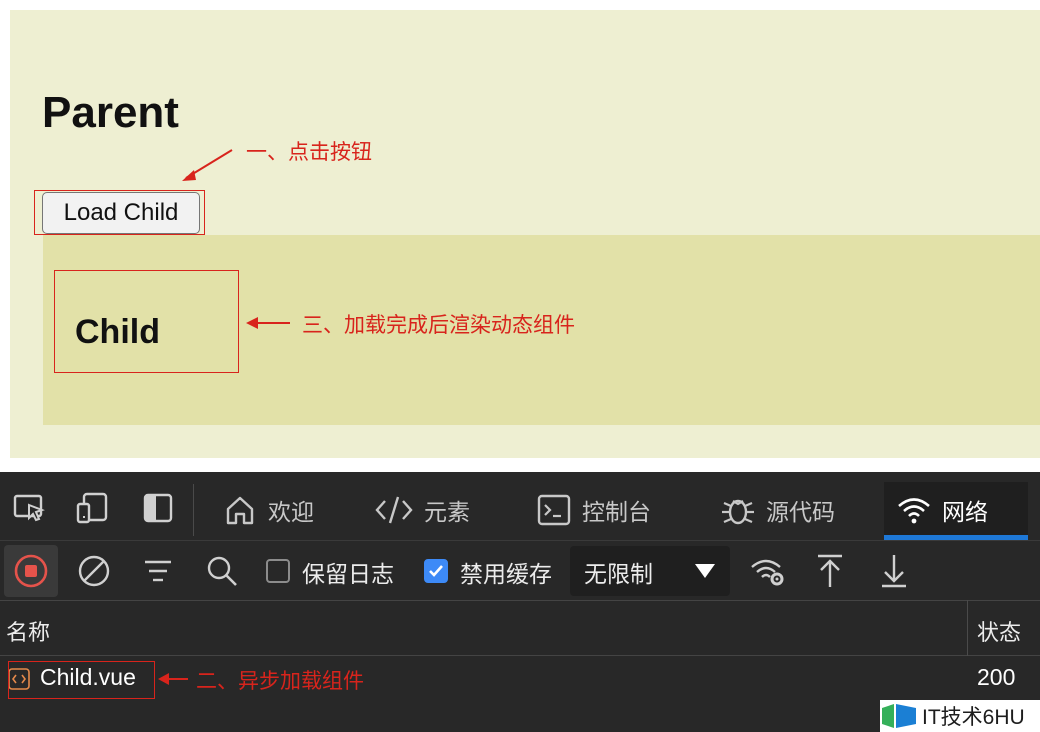  I want to click on annotation-step2: 二、异步加载组件, so click(280, 681).